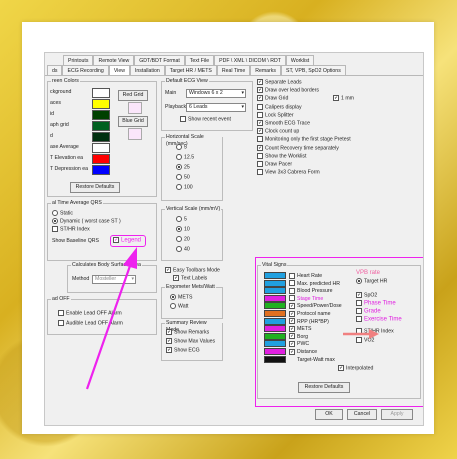 The width and height of the screenshot is (457, 459). I want to click on show-recent-label: Show recent event, so click(209, 119).